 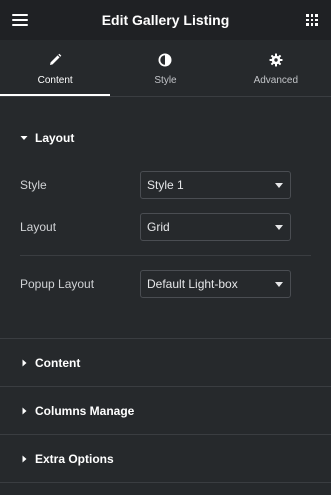 I want to click on caret-down-icon, so click(x=24, y=138).